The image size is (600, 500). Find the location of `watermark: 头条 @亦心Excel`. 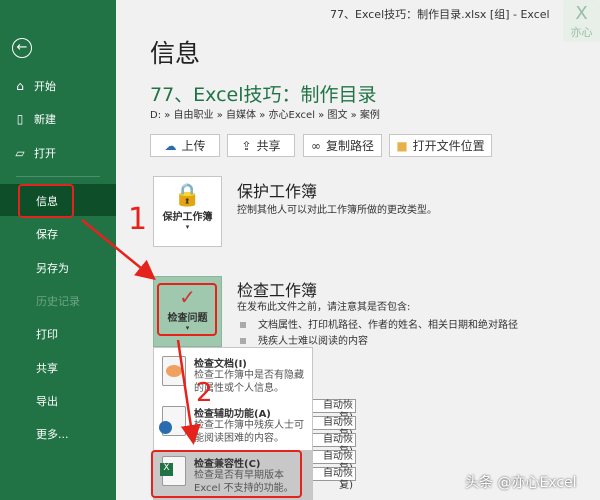

watermark: 头条 @亦心Excel is located at coordinates (521, 483).